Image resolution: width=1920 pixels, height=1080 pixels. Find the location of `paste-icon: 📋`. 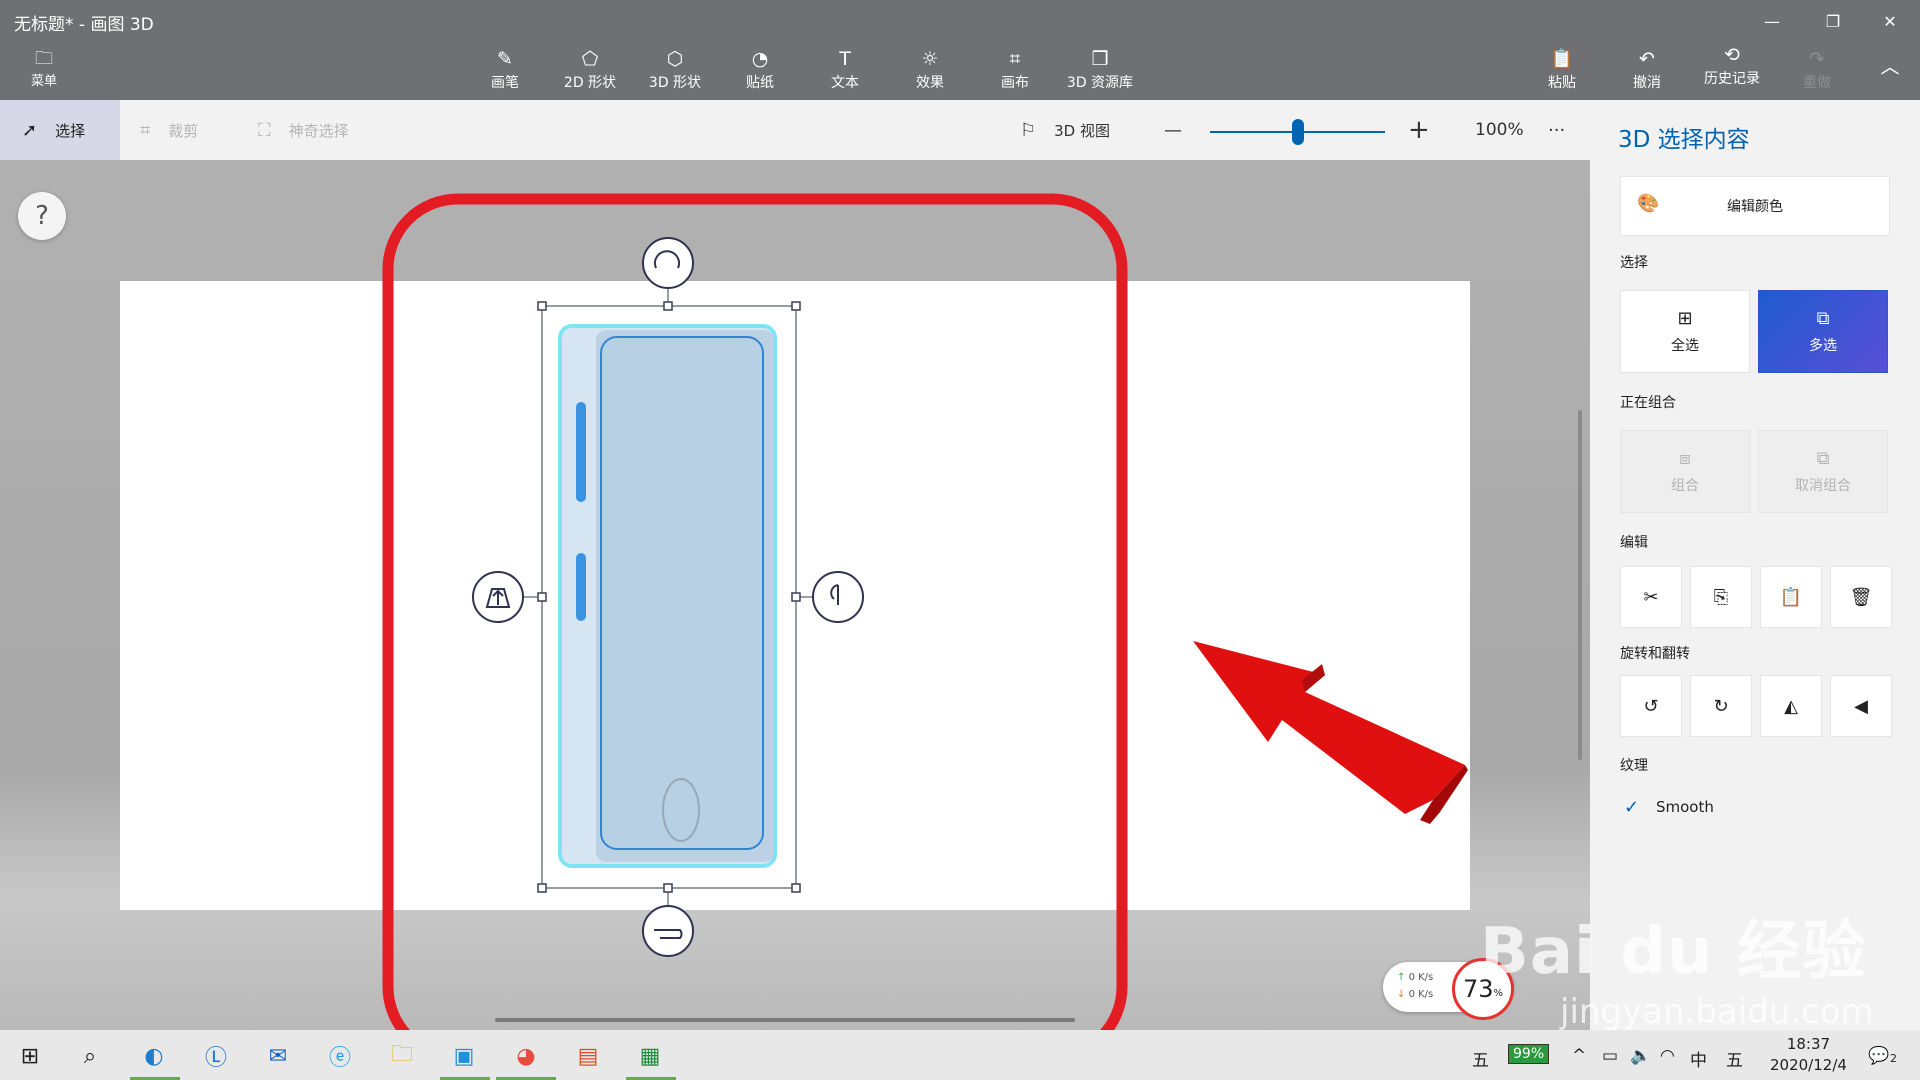

paste-icon: 📋 is located at coordinates (1791, 597).